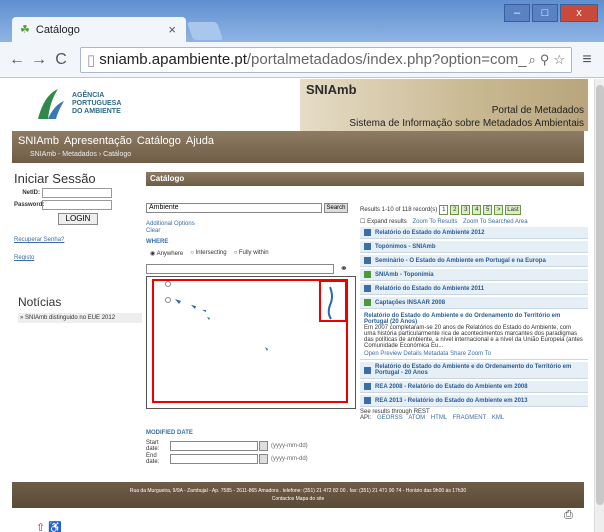 This screenshot has width=604, height=532. Describe the element at coordinates (98, 141) in the screenshot. I see `menu-item-apresentacao: Apresentação` at that location.